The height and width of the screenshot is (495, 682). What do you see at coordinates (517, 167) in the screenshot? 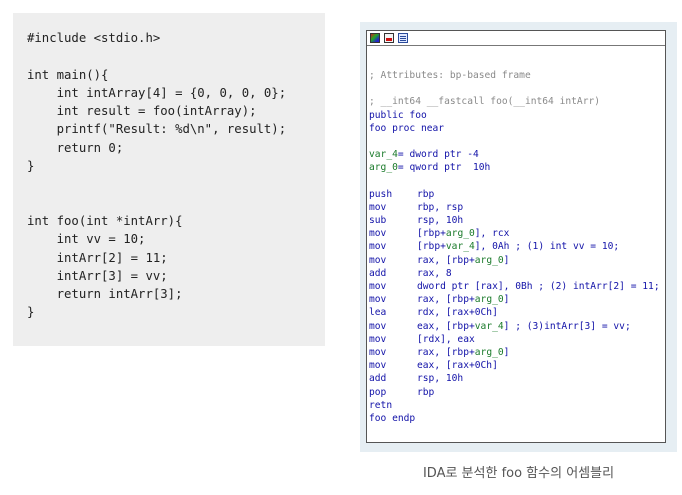
I see `stack-var-line: arg_0= qword ptr 10h` at bounding box center [517, 167].